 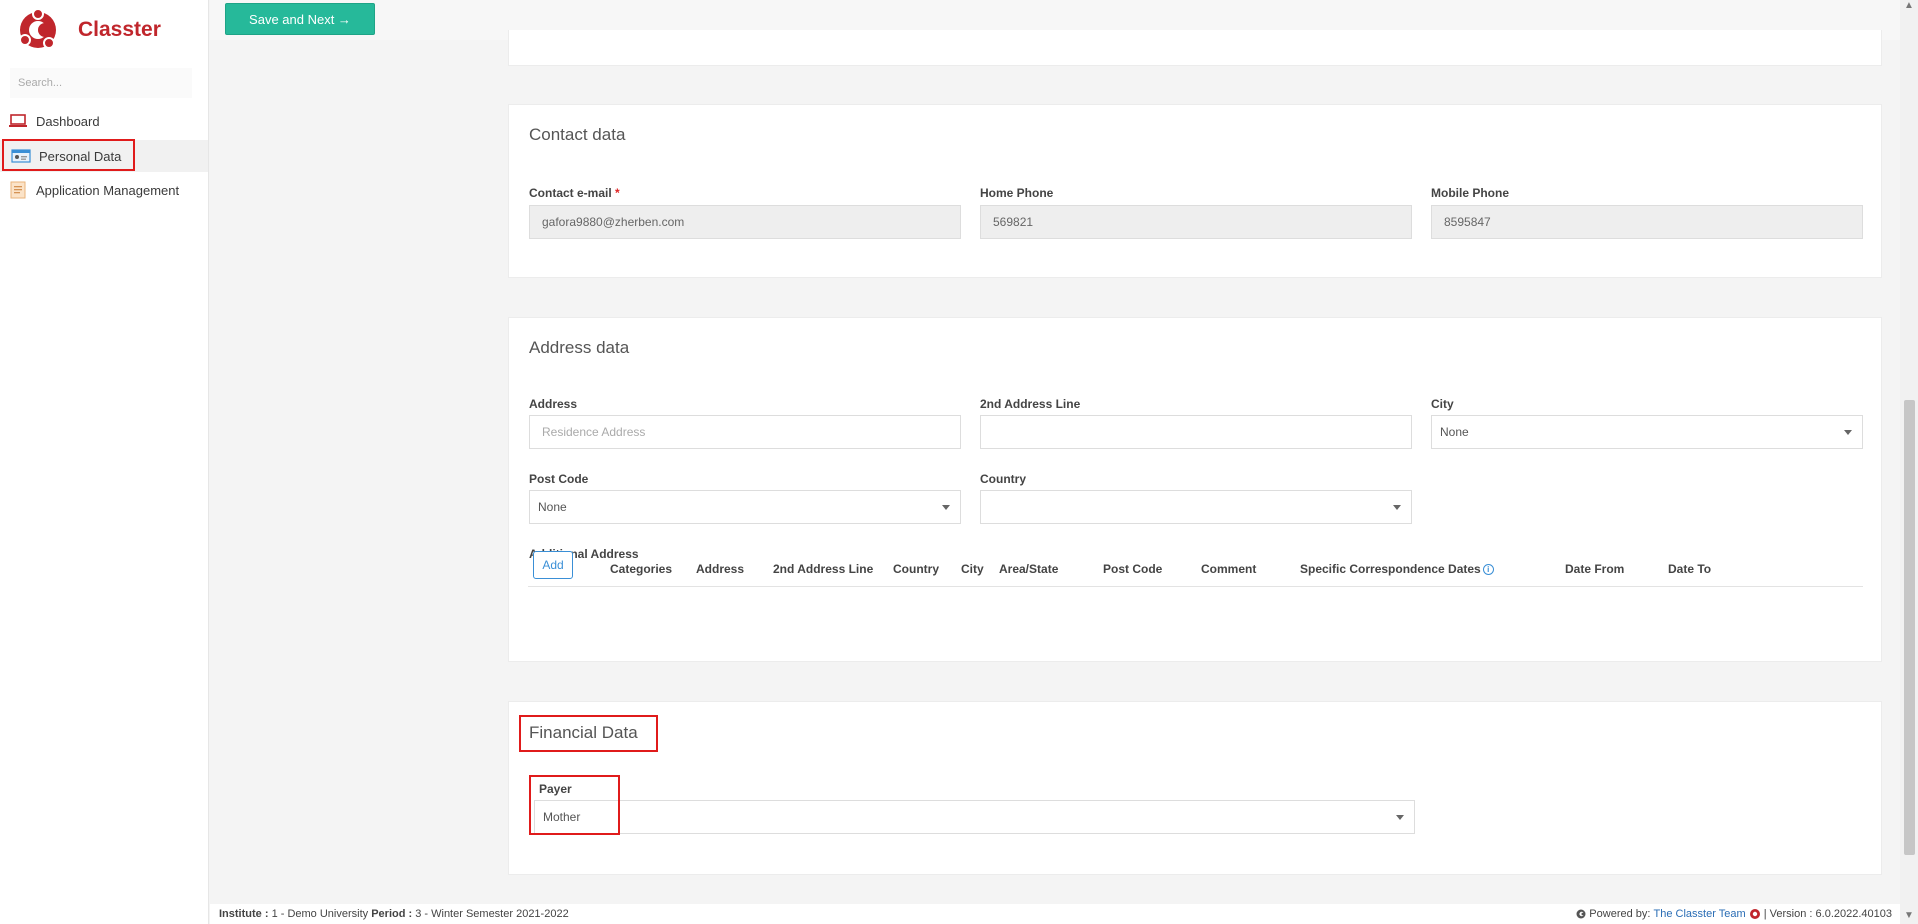 I want to click on column-header: Area/State, so click(x=1029, y=569).